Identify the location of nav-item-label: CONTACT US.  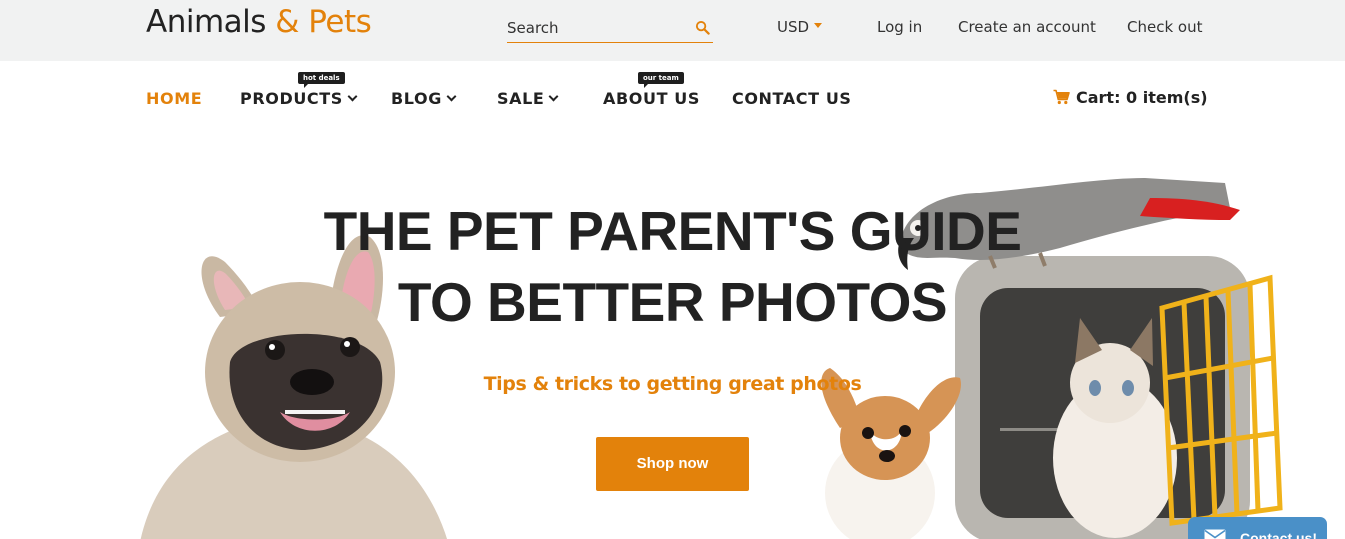
(792, 98).